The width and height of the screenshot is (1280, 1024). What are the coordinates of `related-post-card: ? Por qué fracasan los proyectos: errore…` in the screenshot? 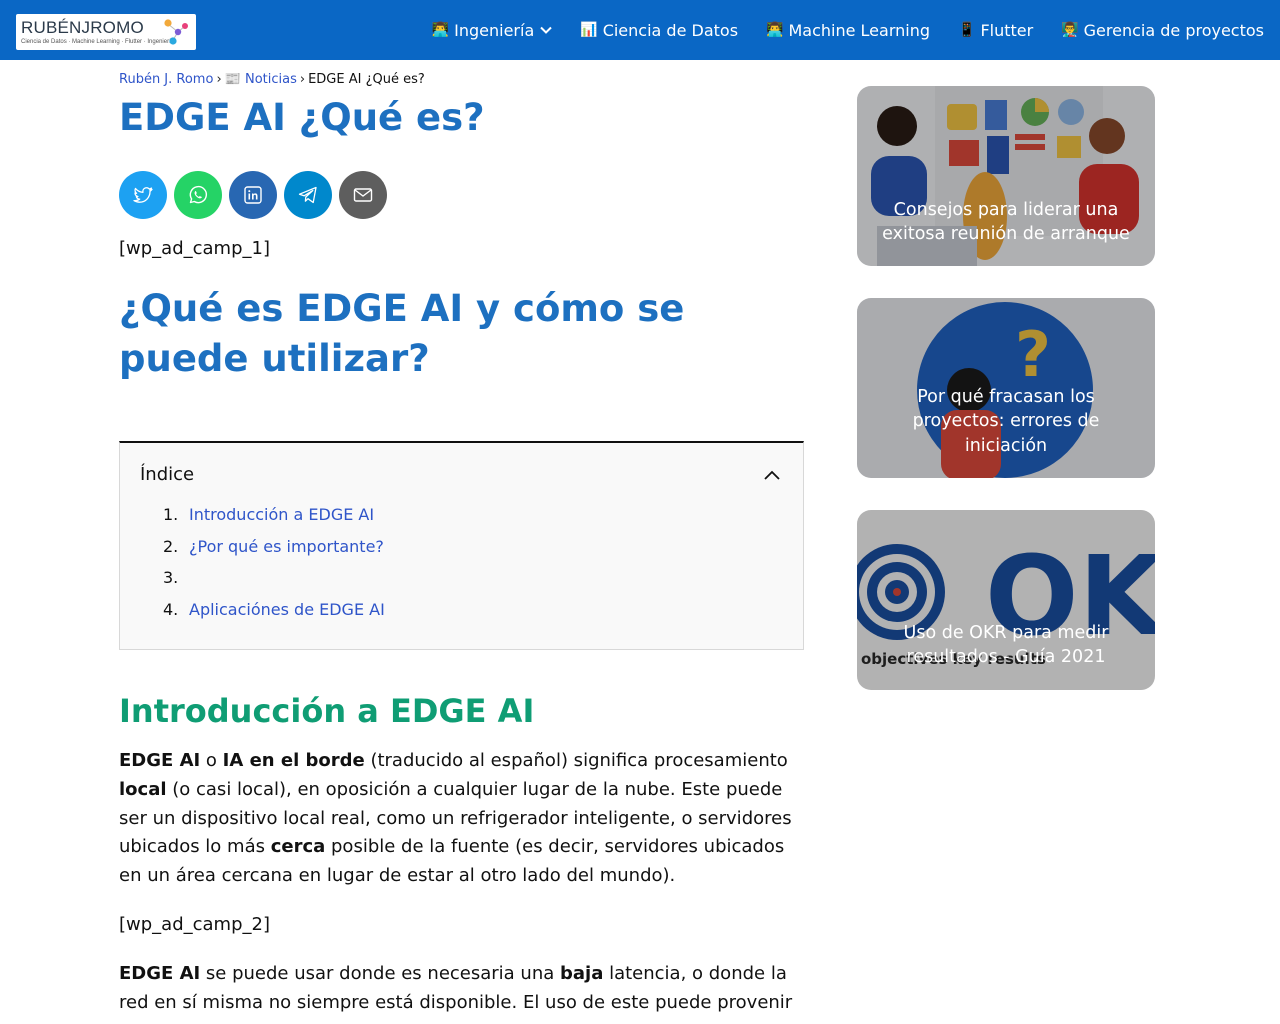 It's located at (1006, 388).